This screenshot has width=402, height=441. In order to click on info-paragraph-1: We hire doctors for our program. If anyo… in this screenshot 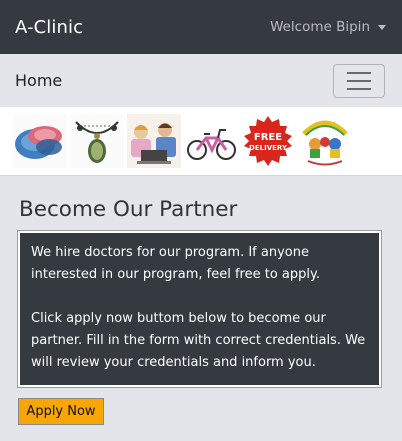, I will do `click(175, 263)`.